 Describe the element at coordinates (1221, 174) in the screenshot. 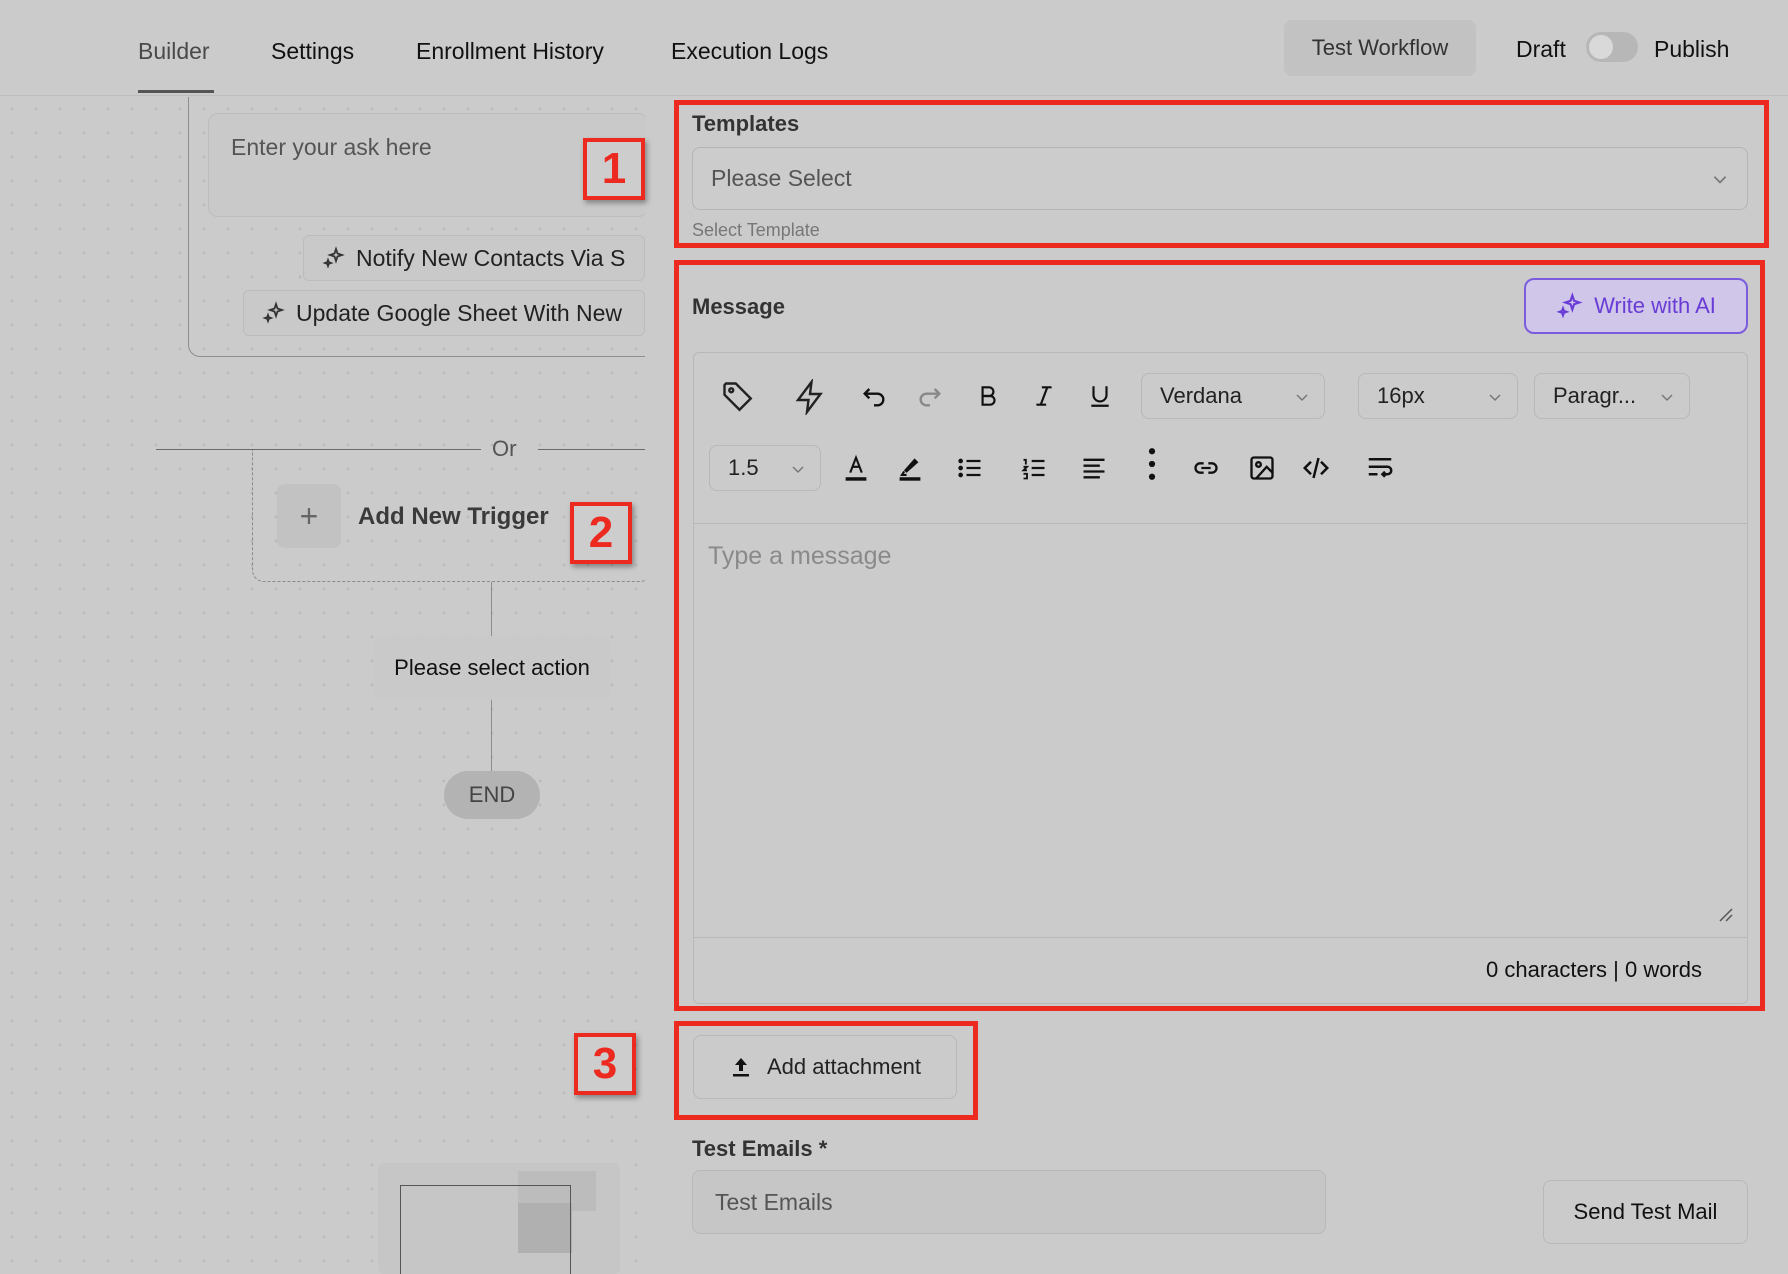

I see `highlight-box-templates` at that location.